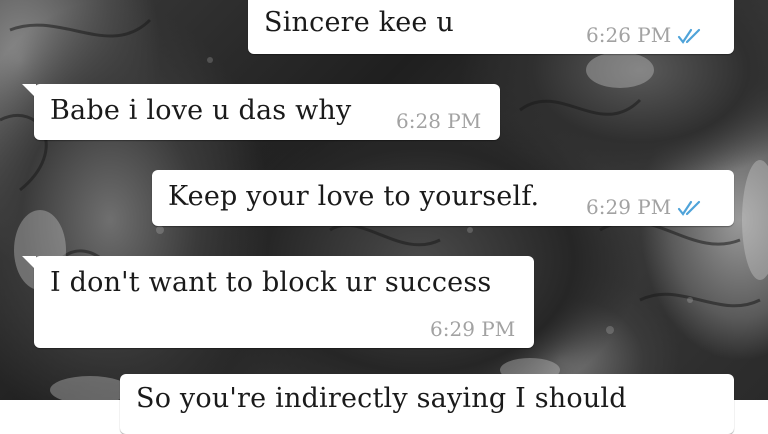 This screenshot has width=768, height=434. What do you see at coordinates (354, 196) in the screenshot?
I see `message-text: Keep your love to yourself.` at bounding box center [354, 196].